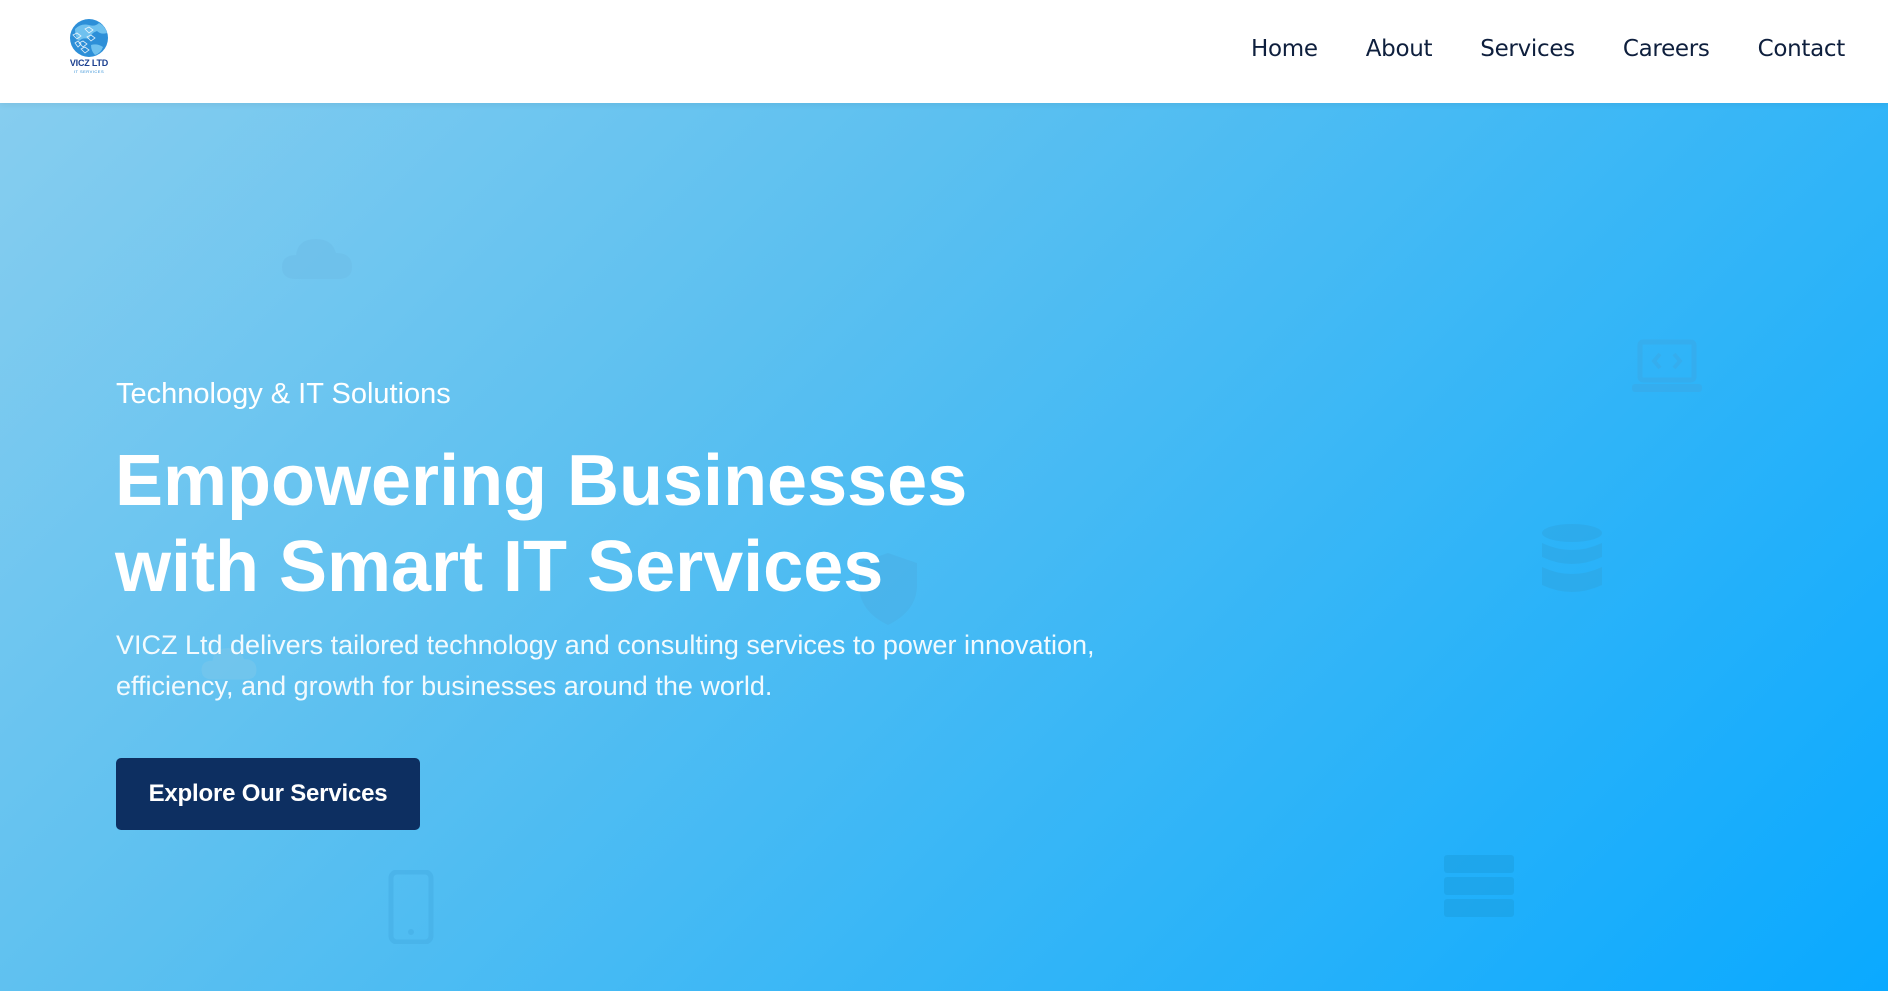 The image size is (1888, 991). What do you see at coordinates (268, 794) in the screenshot?
I see `explore-services-button: Explore Our Services` at bounding box center [268, 794].